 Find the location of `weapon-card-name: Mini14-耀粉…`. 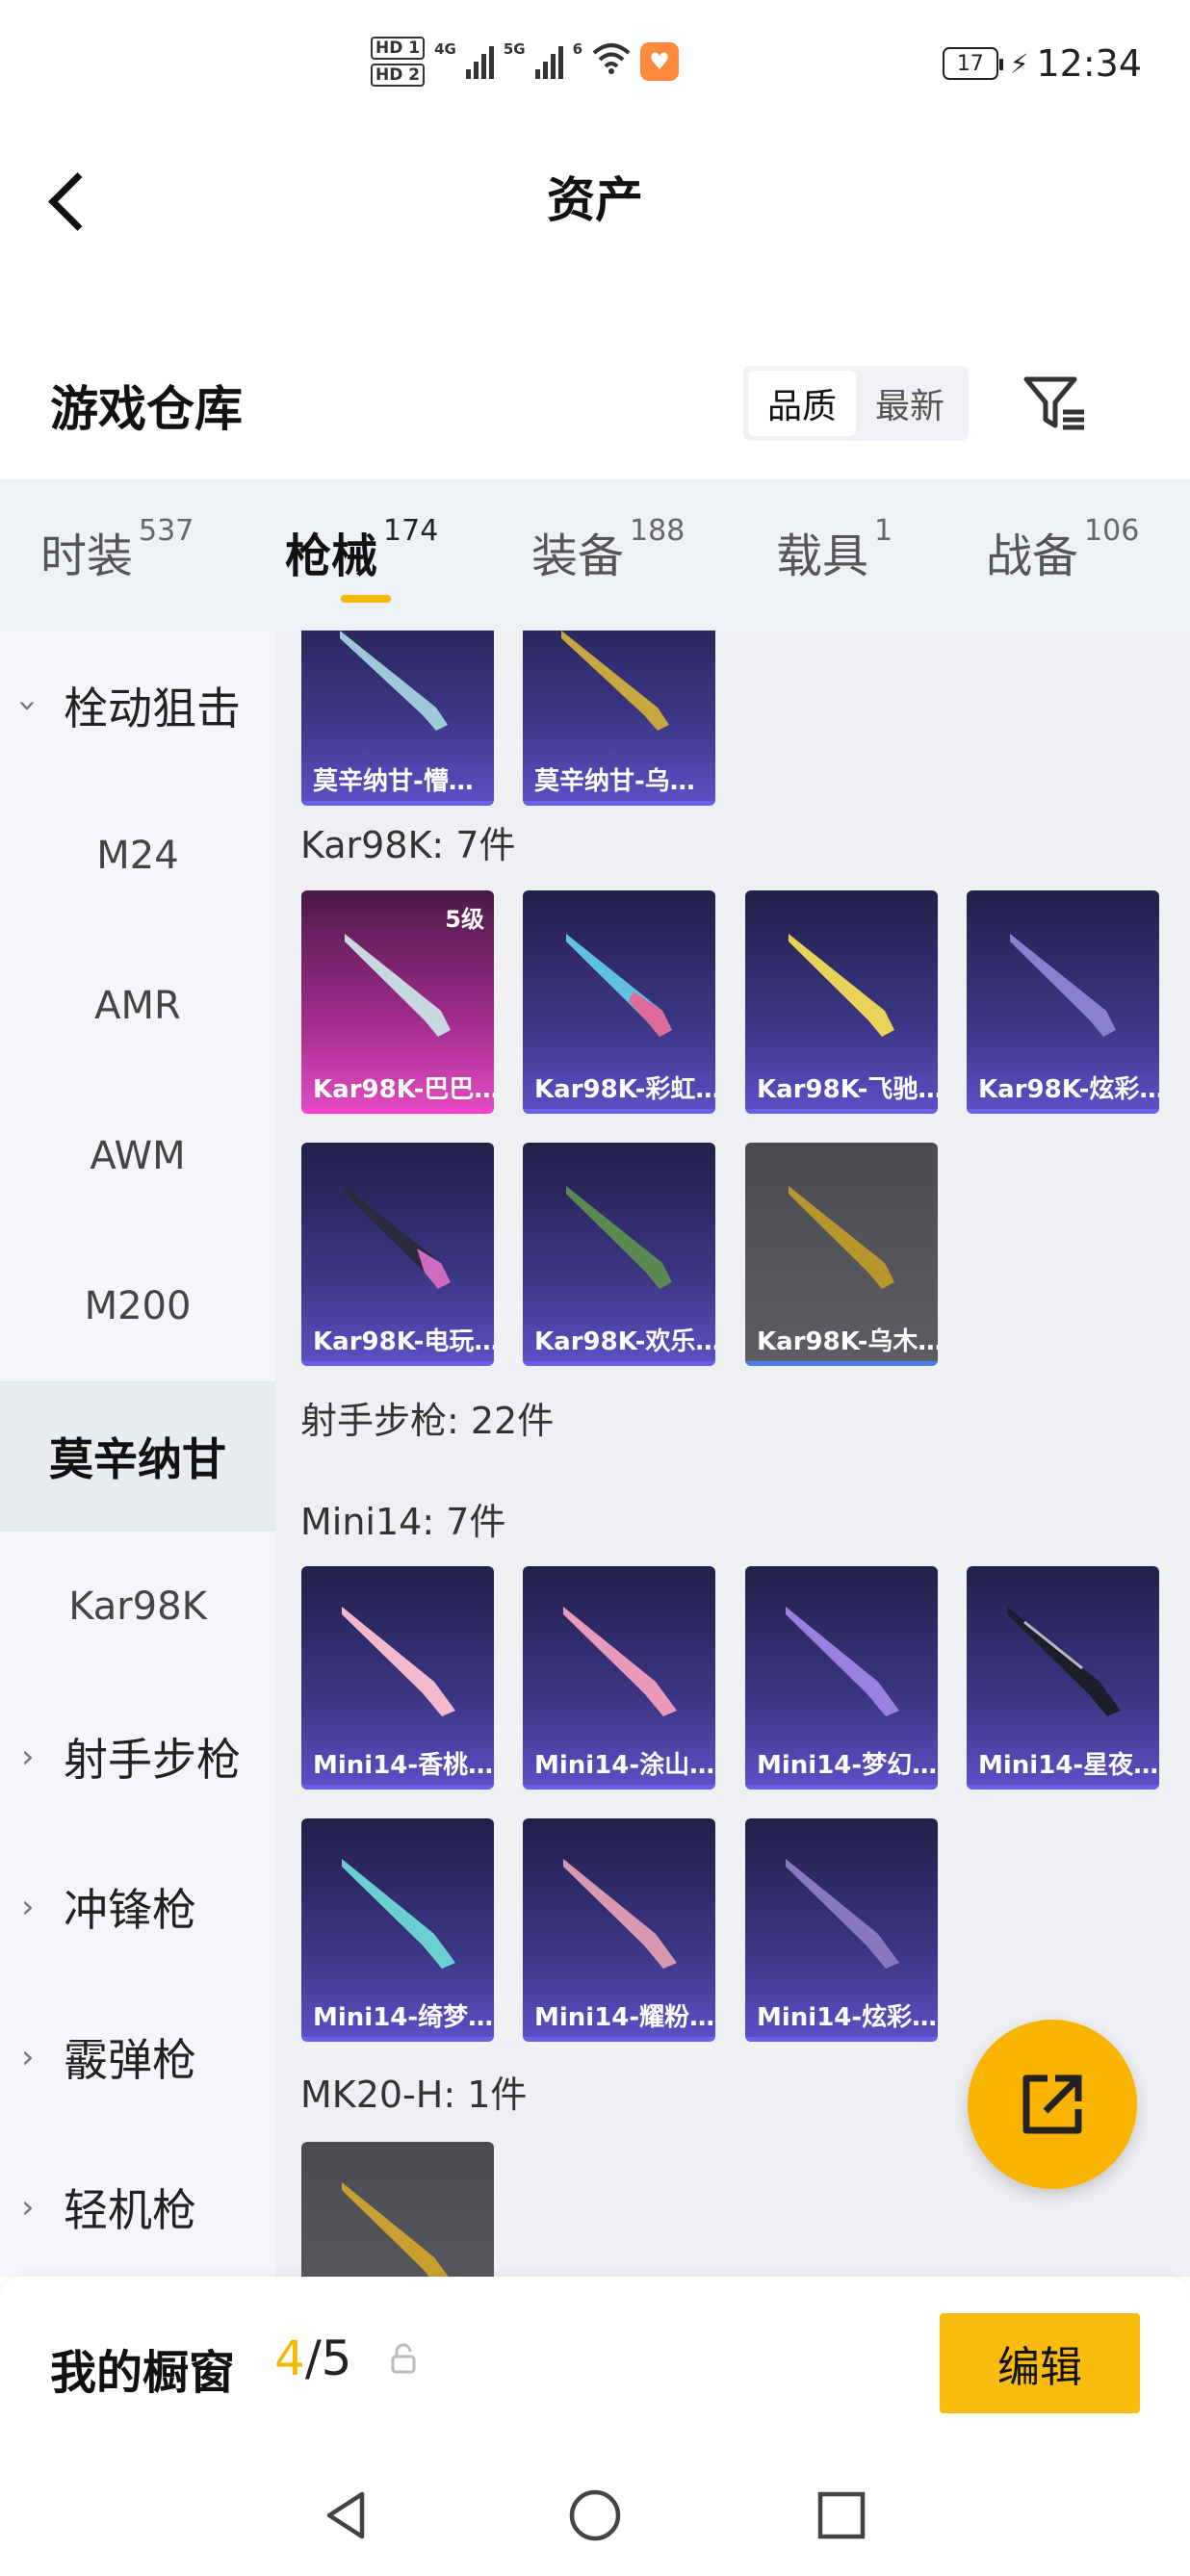

weapon-card-name: Mini14-耀粉… is located at coordinates (625, 2017).